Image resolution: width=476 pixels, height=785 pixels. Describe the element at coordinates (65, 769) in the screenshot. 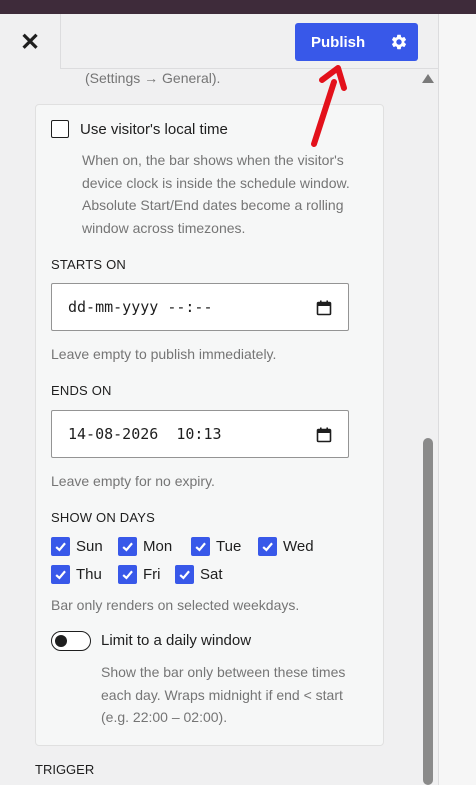

I see `trigger-section-title: TRIGGER` at that location.